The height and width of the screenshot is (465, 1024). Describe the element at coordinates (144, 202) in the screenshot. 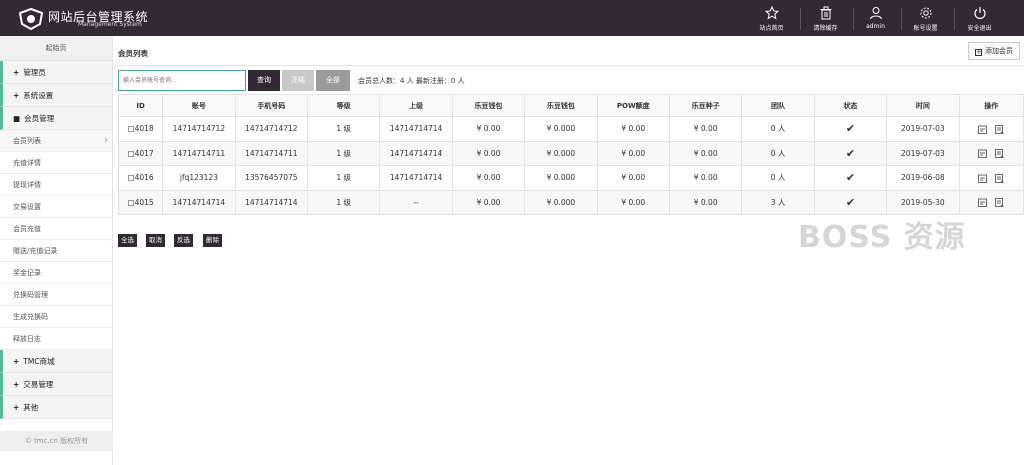

I see `member-id: 4015` at that location.